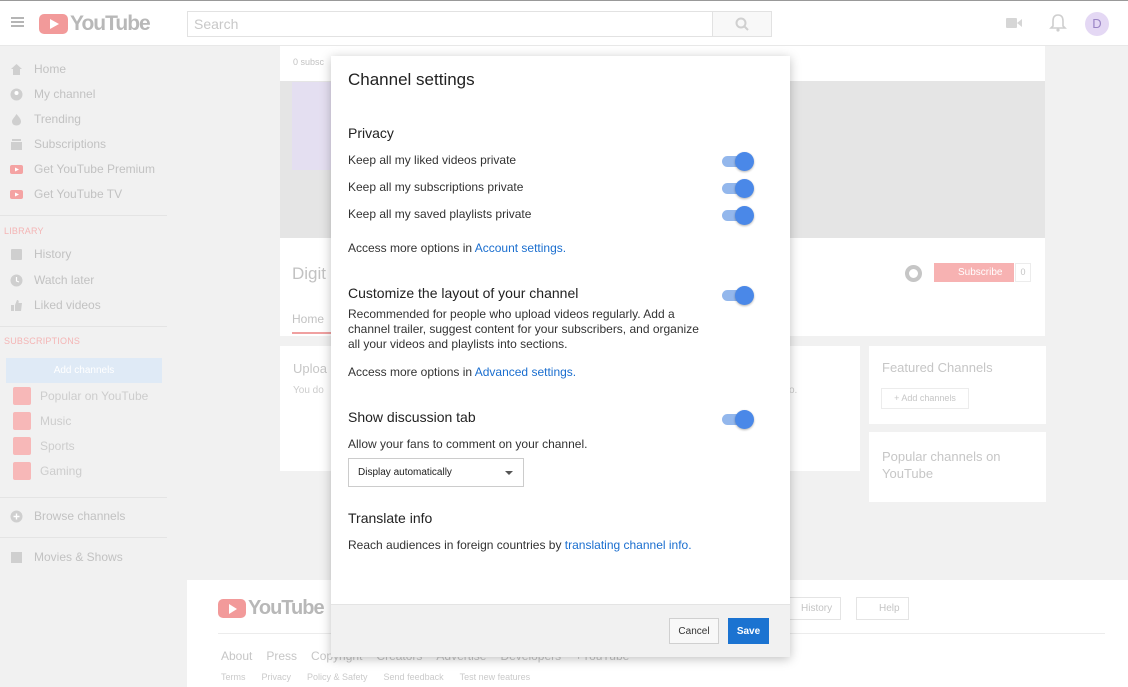  Describe the element at coordinates (308, 390) in the screenshot. I see `upload-text: You do` at that location.